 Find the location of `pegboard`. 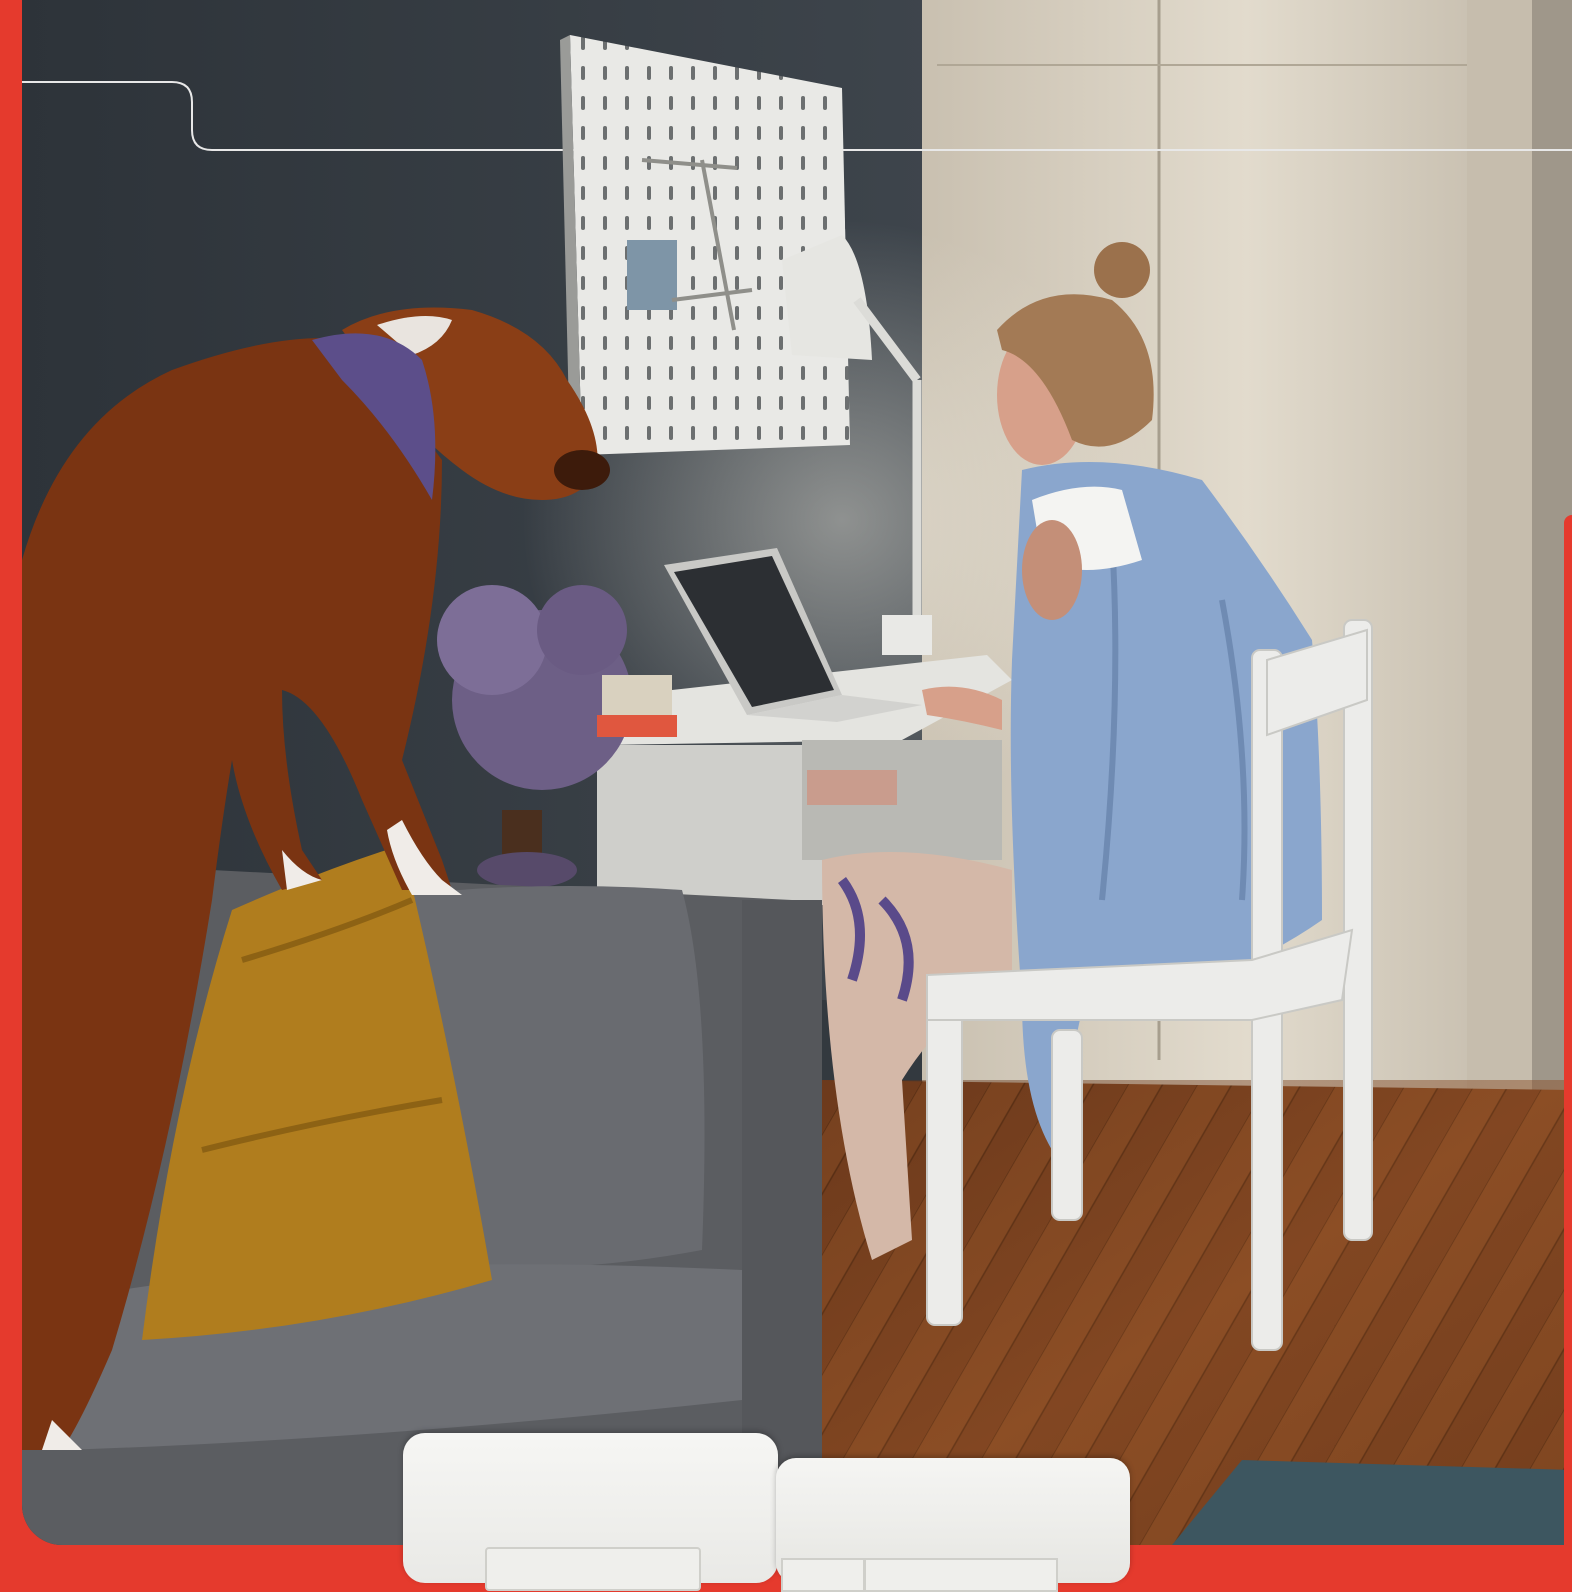

pegboard is located at coordinates (710, 245).